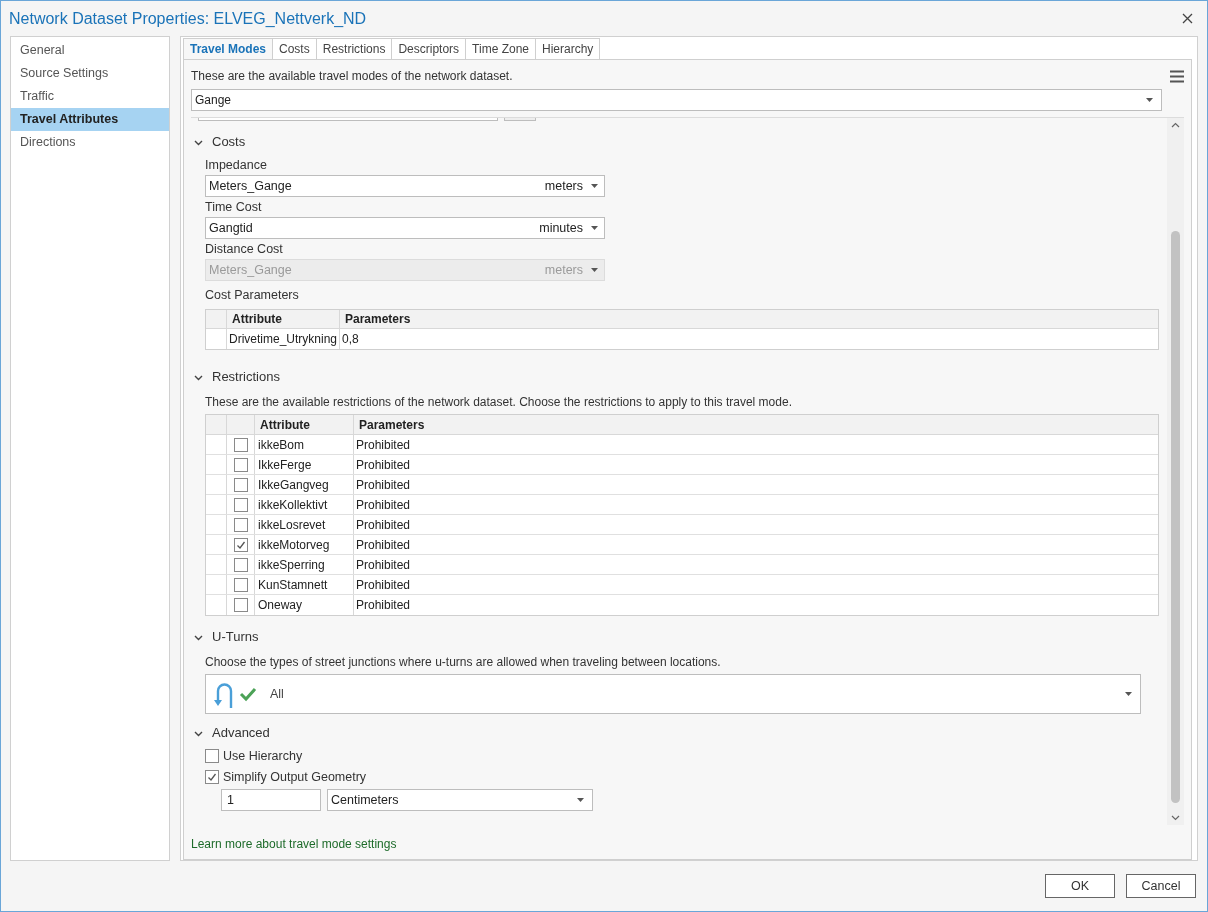  Describe the element at coordinates (1175, 125) in the screenshot. I see `scroll-up-icon` at that location.